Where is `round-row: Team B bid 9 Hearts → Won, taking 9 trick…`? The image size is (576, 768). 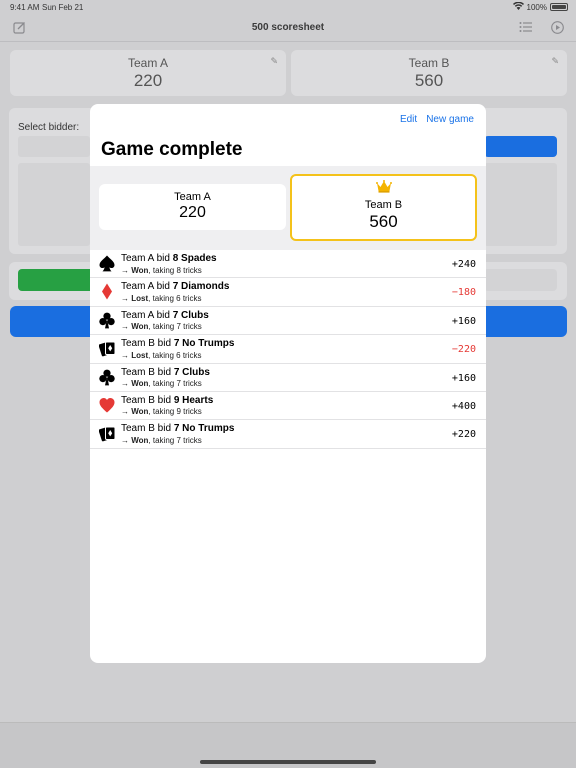
round-row: Team B bid 9 Hearts → Won, taking 9 trick… is located at coordinates (288, 406).